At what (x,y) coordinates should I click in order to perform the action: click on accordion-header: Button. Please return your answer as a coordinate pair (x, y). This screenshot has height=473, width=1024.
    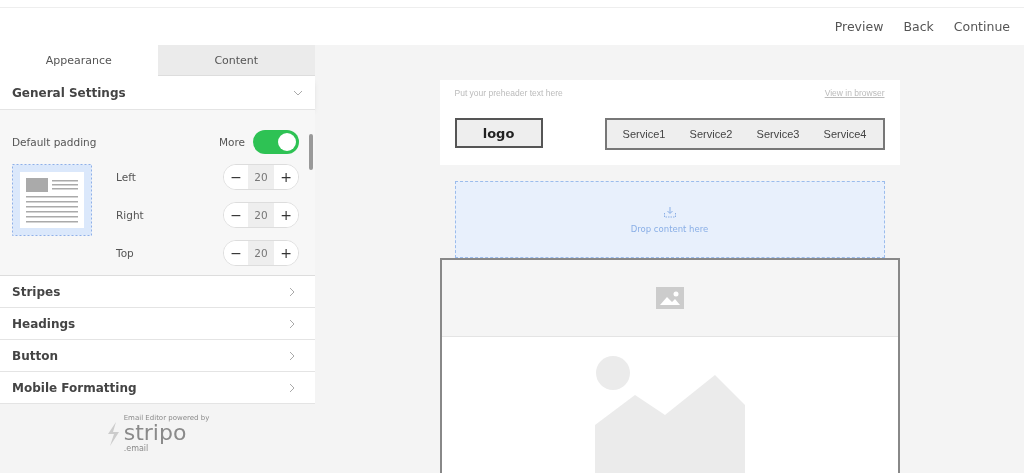
    Looking at the image, I should click on (157, 356).